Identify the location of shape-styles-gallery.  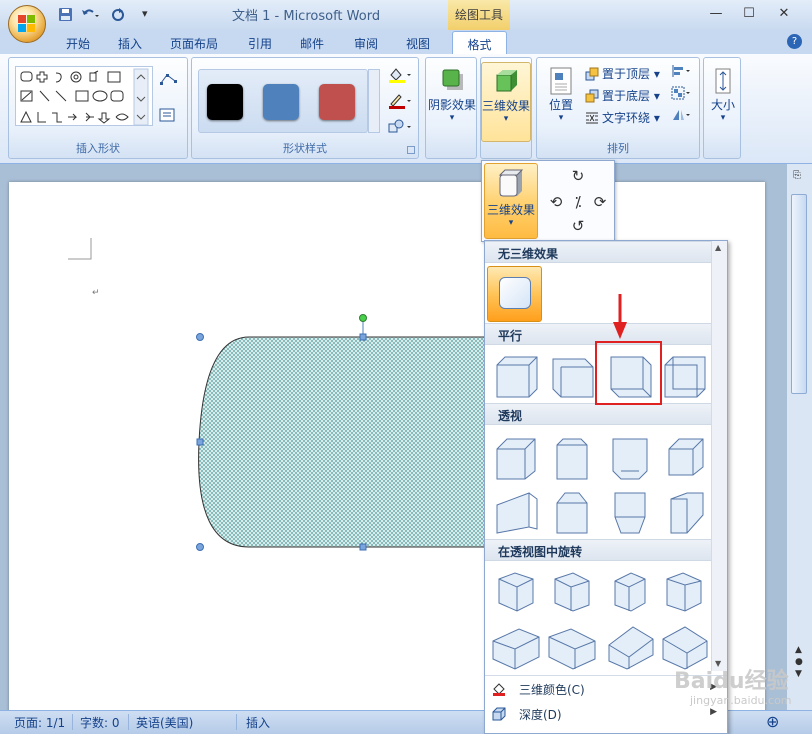
(283, 101).